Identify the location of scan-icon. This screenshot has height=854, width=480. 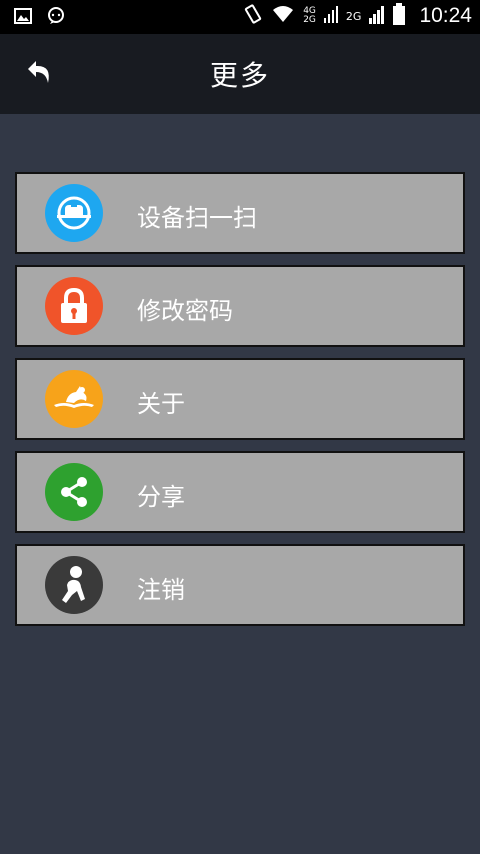
(74, 213).